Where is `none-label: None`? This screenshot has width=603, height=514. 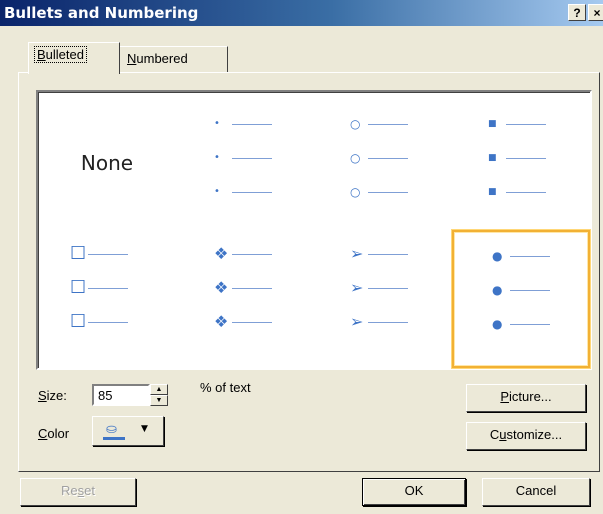
none-label: None is located at coordinates (107, 163).